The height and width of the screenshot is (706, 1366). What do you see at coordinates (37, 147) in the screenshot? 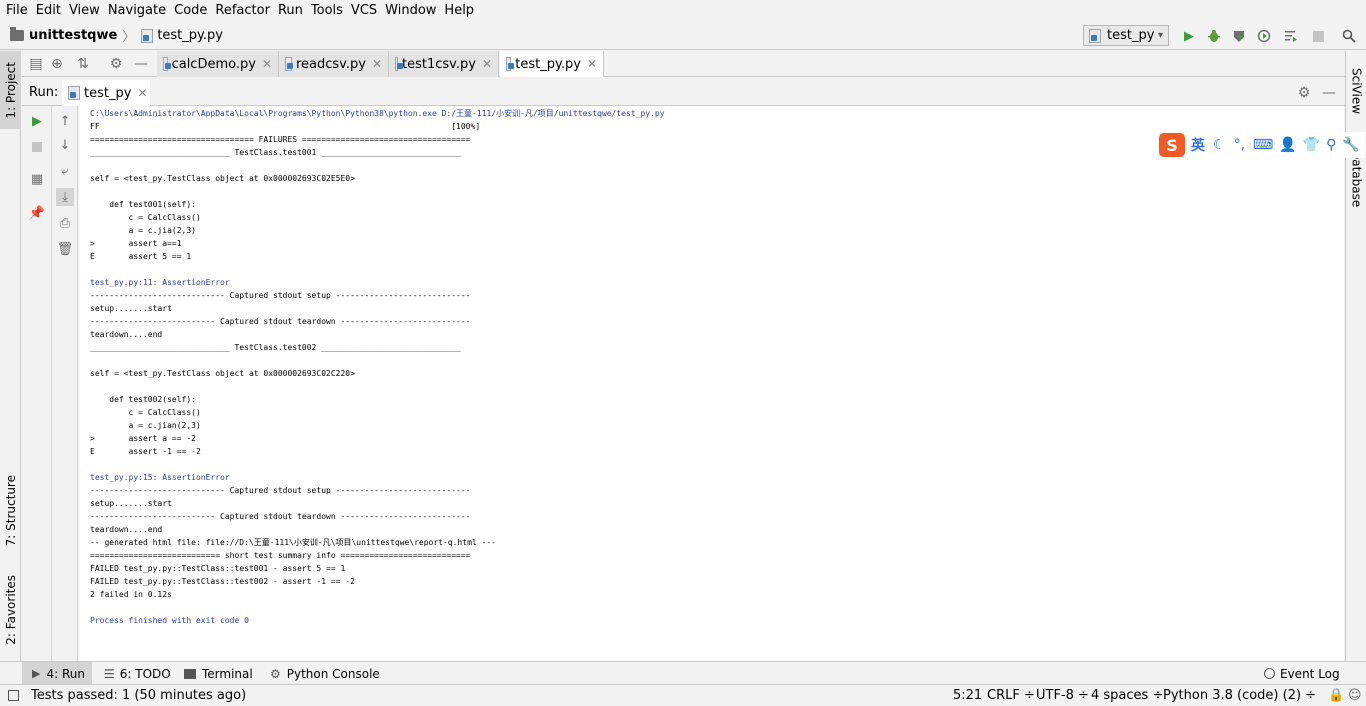
I see `stop-icon` at bounding box center [37, 147].